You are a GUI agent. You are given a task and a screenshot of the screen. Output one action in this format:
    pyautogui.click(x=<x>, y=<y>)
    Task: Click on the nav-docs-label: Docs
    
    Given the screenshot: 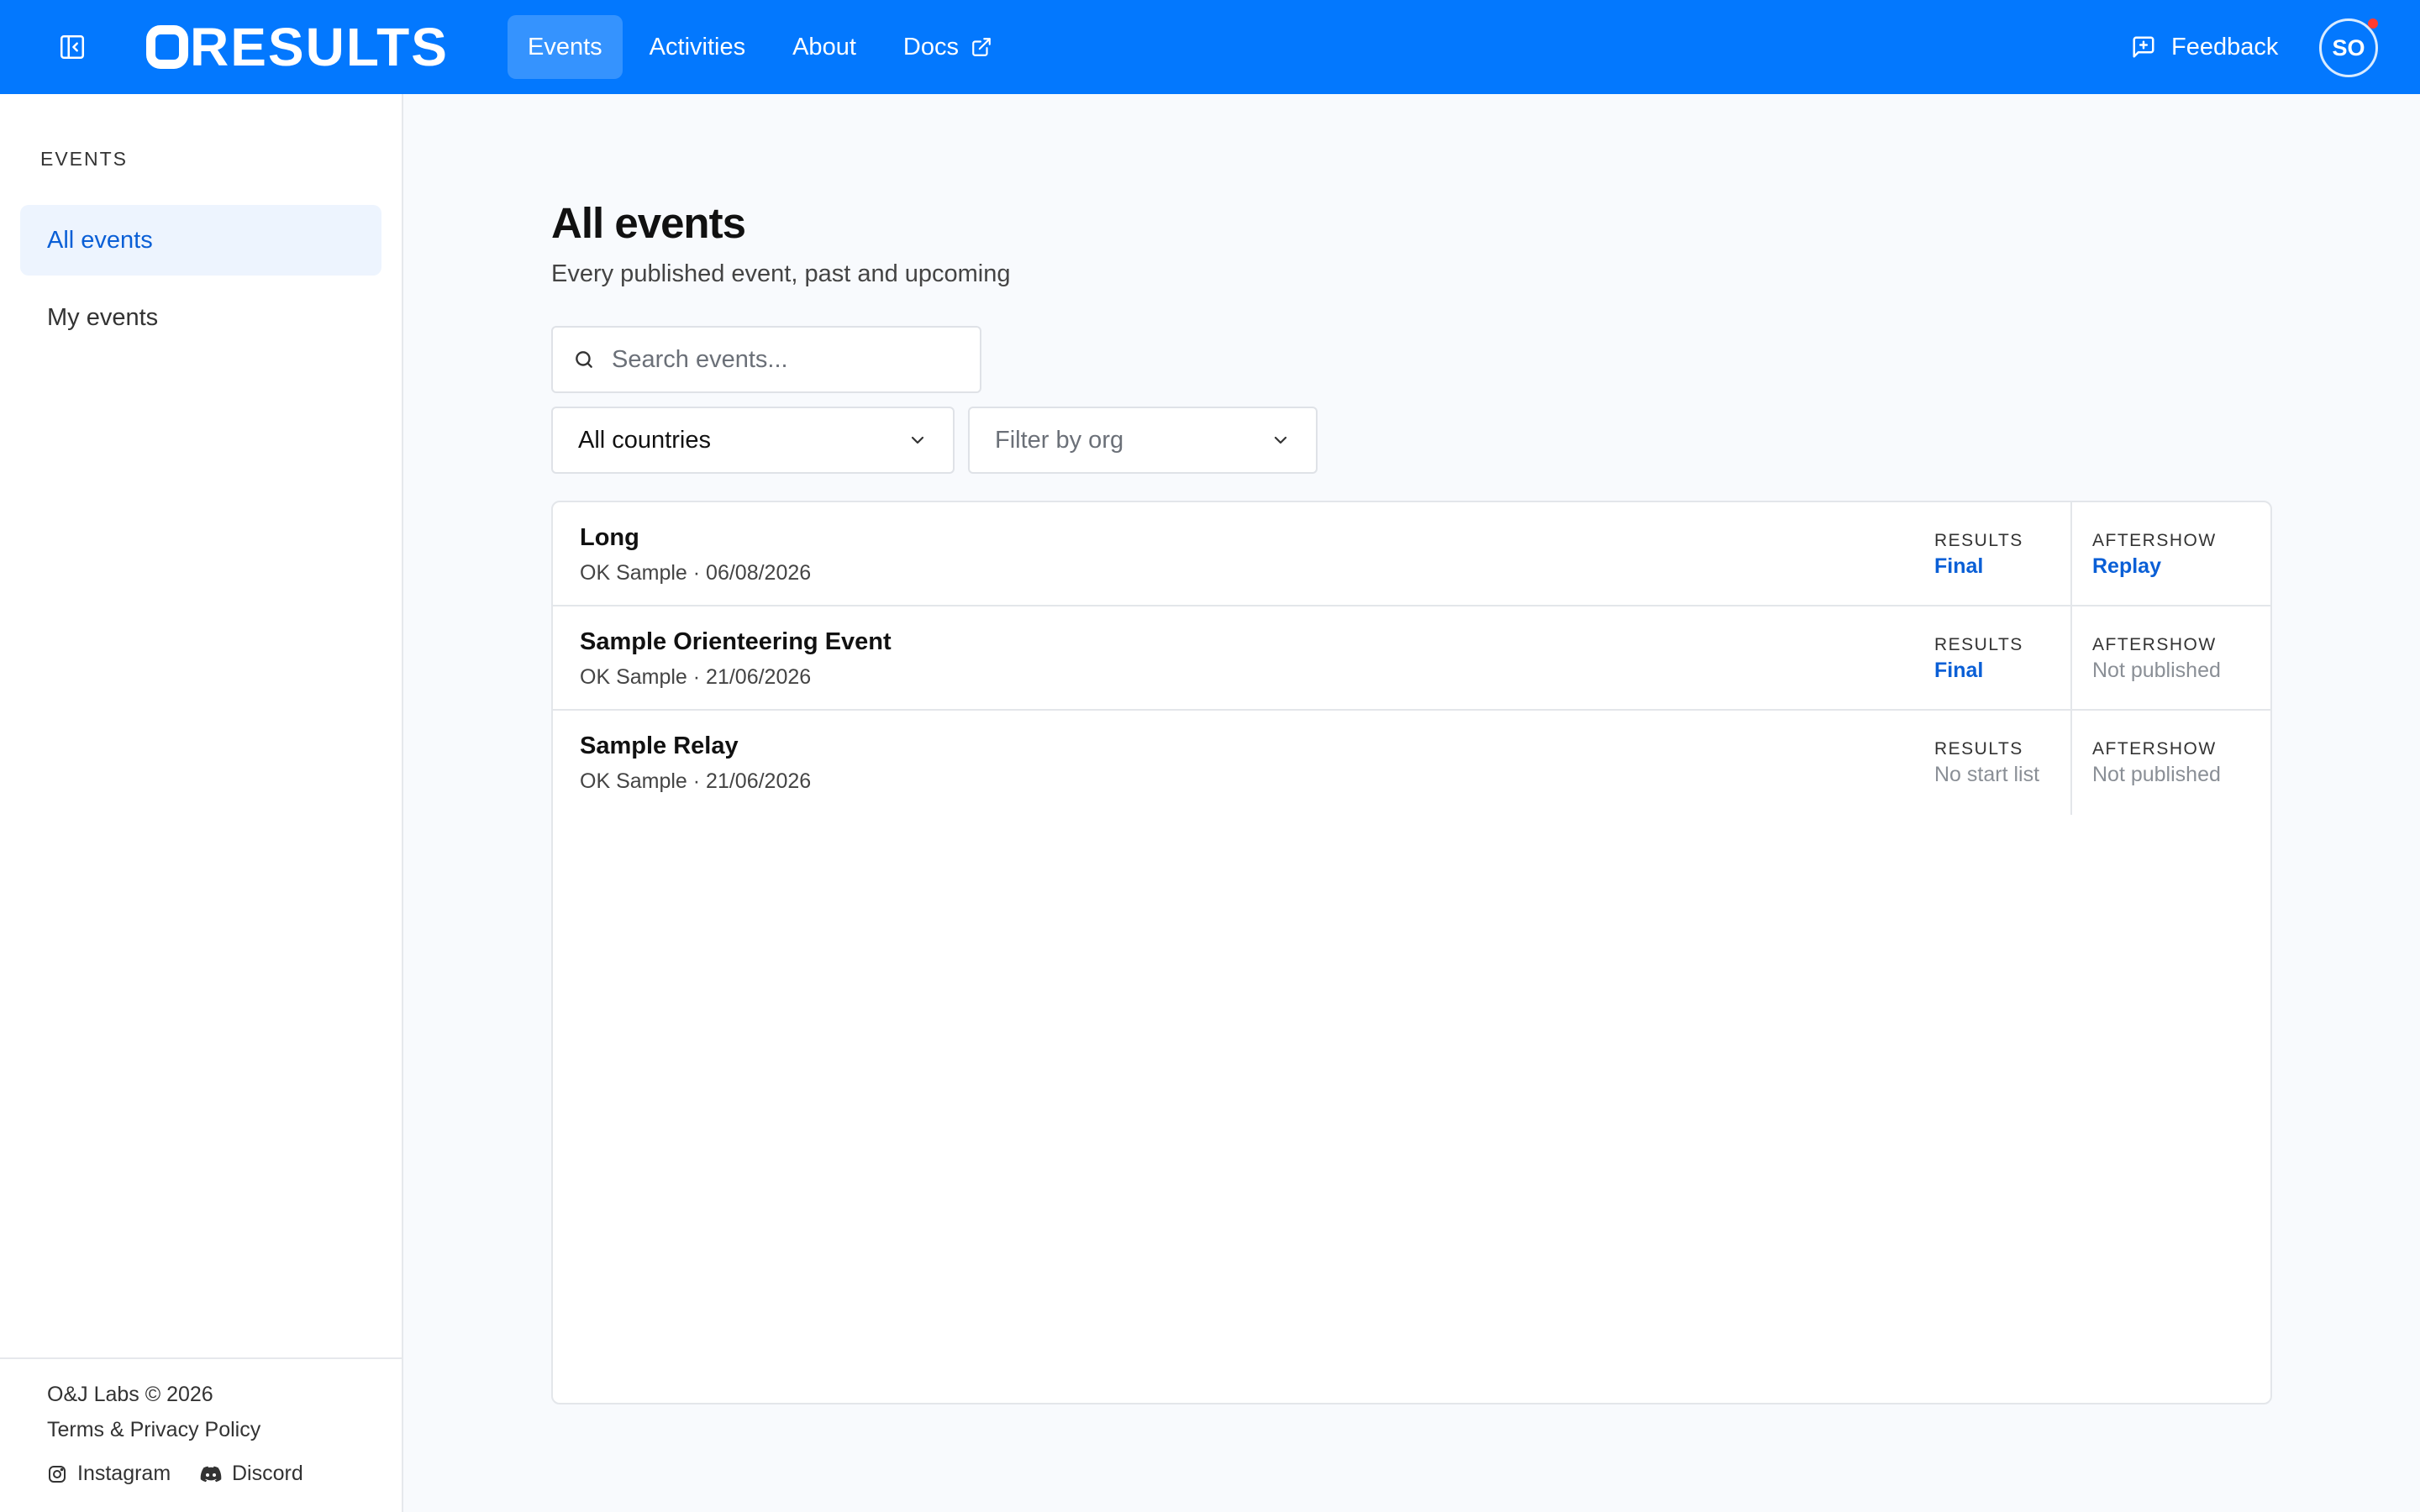 What is the action you would take?
    pyautogui.click(x=931, y=46)
    